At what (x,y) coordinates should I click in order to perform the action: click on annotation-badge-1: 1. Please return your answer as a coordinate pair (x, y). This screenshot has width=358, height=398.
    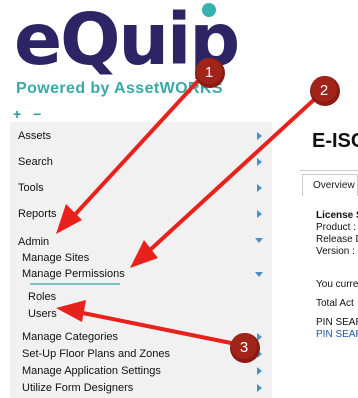
    Looking at the image, I should click on (210, 73).